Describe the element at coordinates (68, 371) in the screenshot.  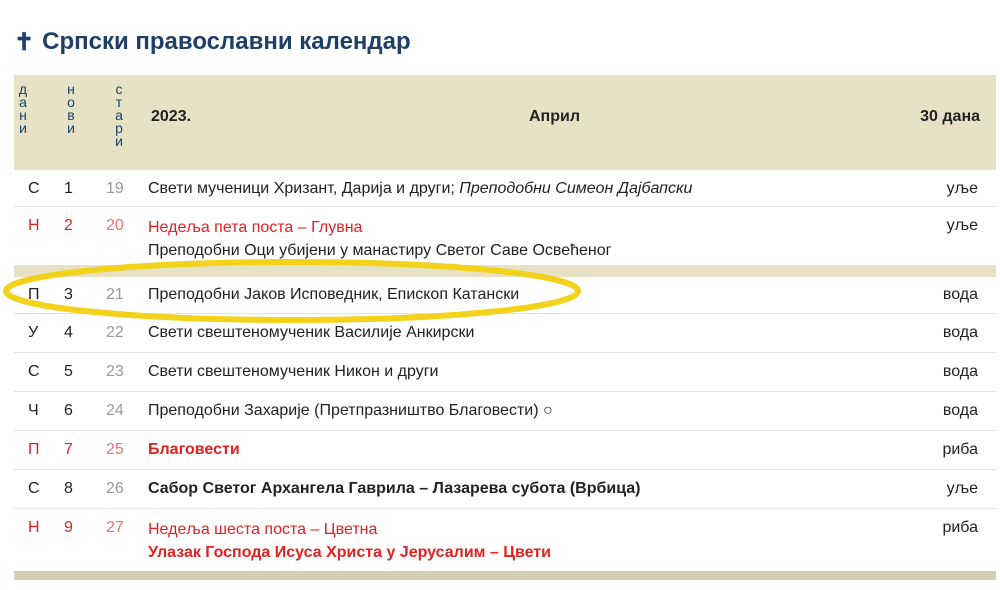
I see `new-date: 5` at that location.